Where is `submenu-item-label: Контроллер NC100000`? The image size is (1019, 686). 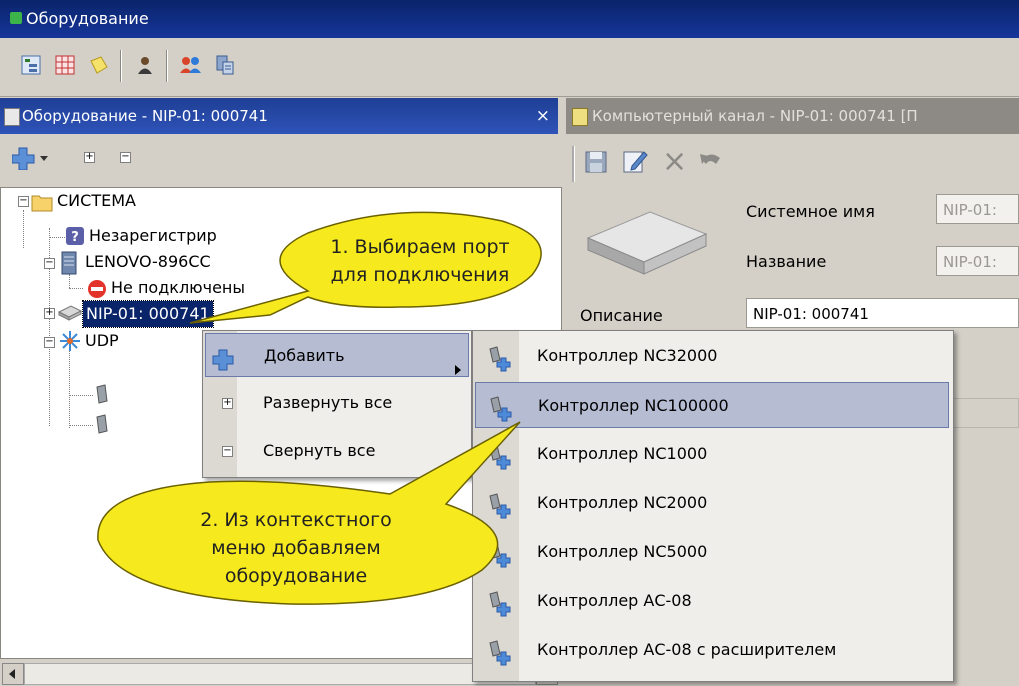 submenu-item-label: Контроллер NC100000 is located at coordinates (633, 405).